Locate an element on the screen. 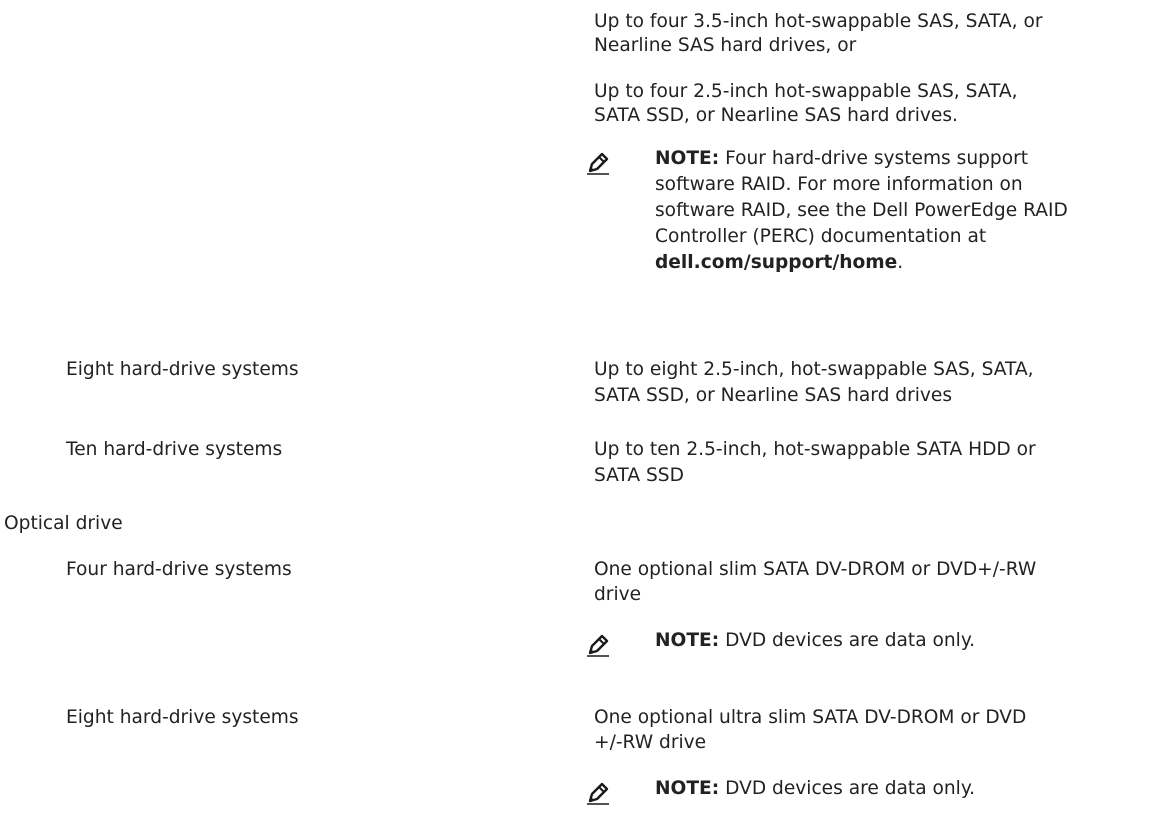 The width and height of the screenshot is (1157, 819). note-text-line1: Four hard-drive systems support is located at coordinates (874, 158).